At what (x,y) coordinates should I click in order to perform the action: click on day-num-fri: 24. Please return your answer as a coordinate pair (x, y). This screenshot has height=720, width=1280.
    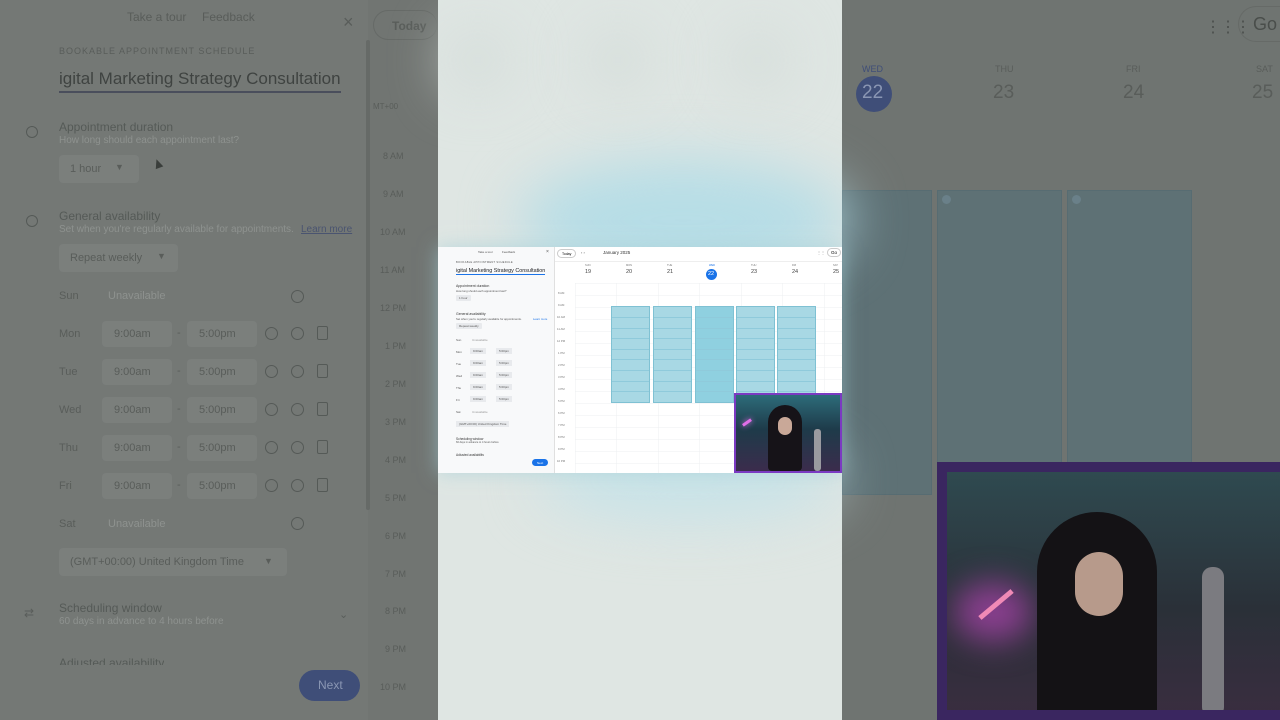
    Looking at the image, I should click on (1133, 93).